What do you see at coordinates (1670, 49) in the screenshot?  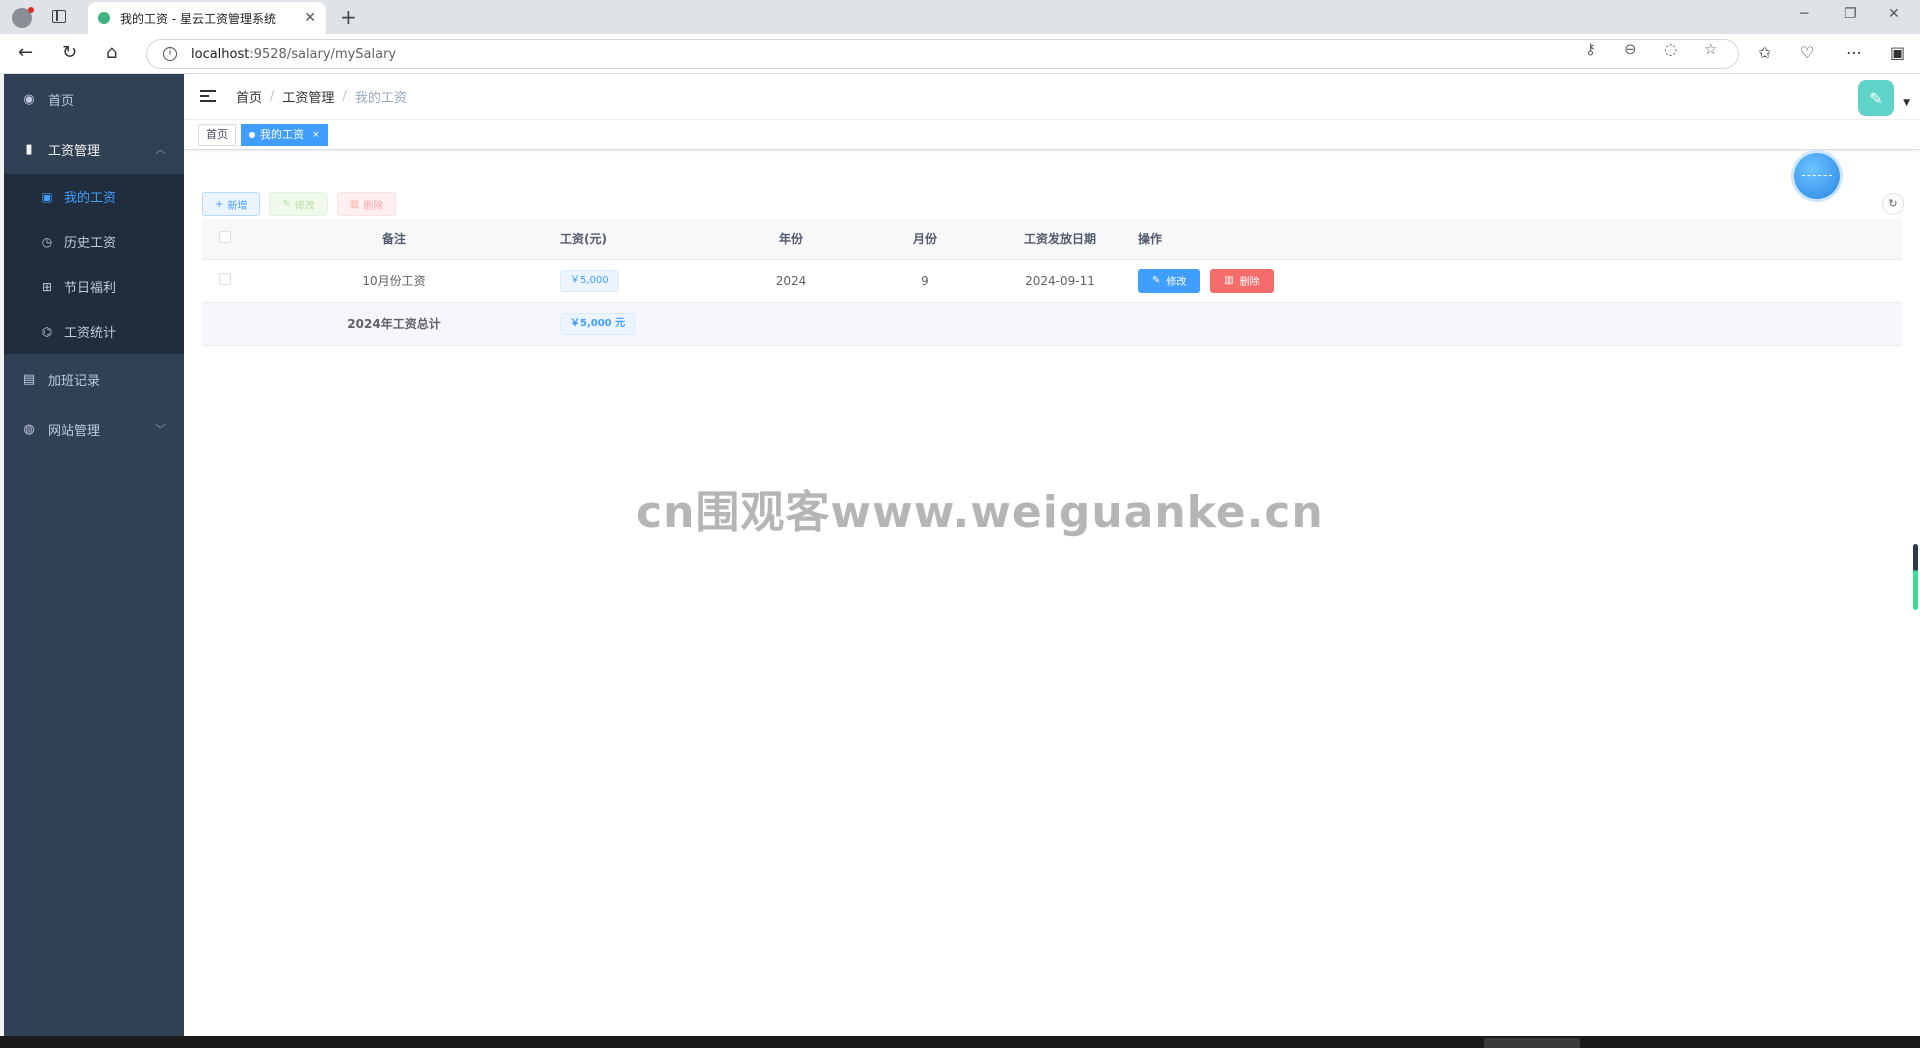 I see `translate-icon: ◌` at bounding box center [1670, 49].